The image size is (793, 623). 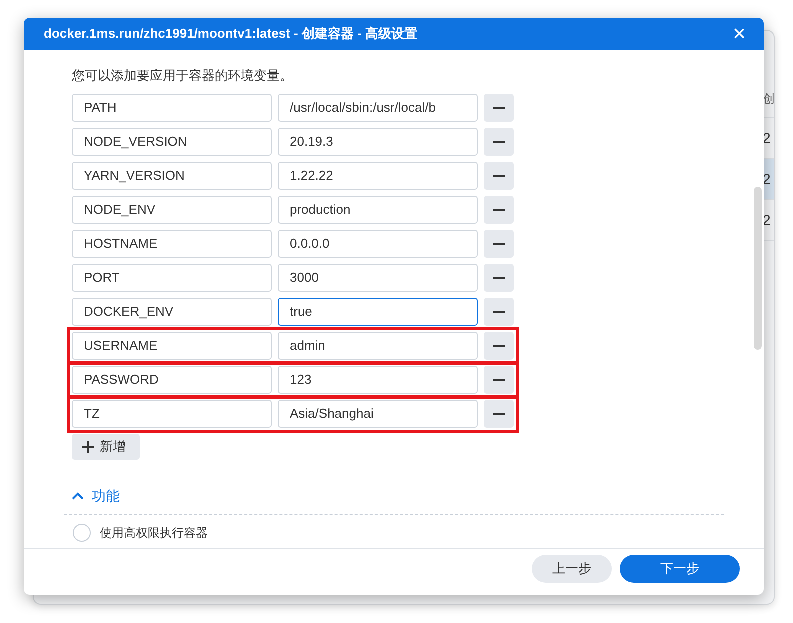 What do you see at coordinates (378, 176) in the screenshot?
I see `value-field: 1.22.22` at bounding box center [378, 176].